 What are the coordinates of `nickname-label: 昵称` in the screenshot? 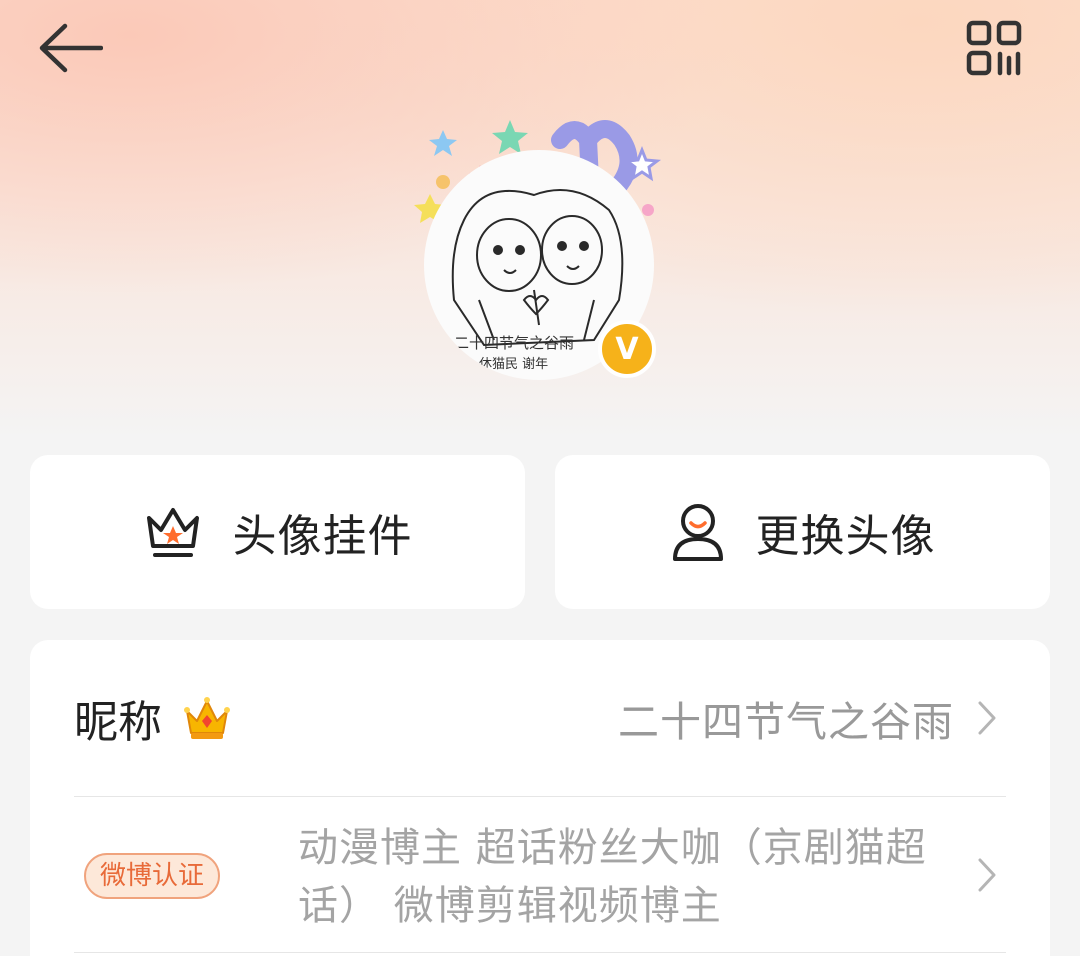 It's located at (118, 722).